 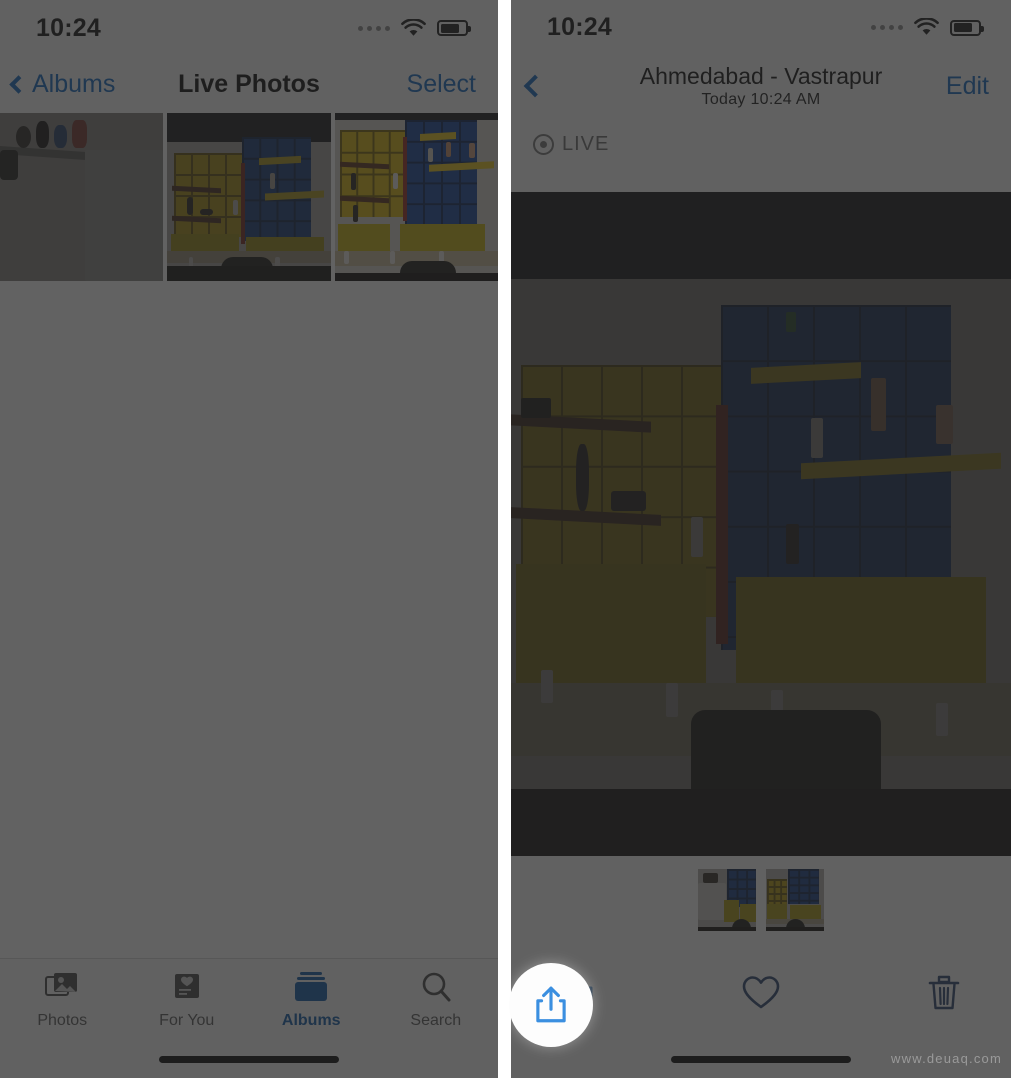 I want to click on photos-icon, so click(x=62, y=987).